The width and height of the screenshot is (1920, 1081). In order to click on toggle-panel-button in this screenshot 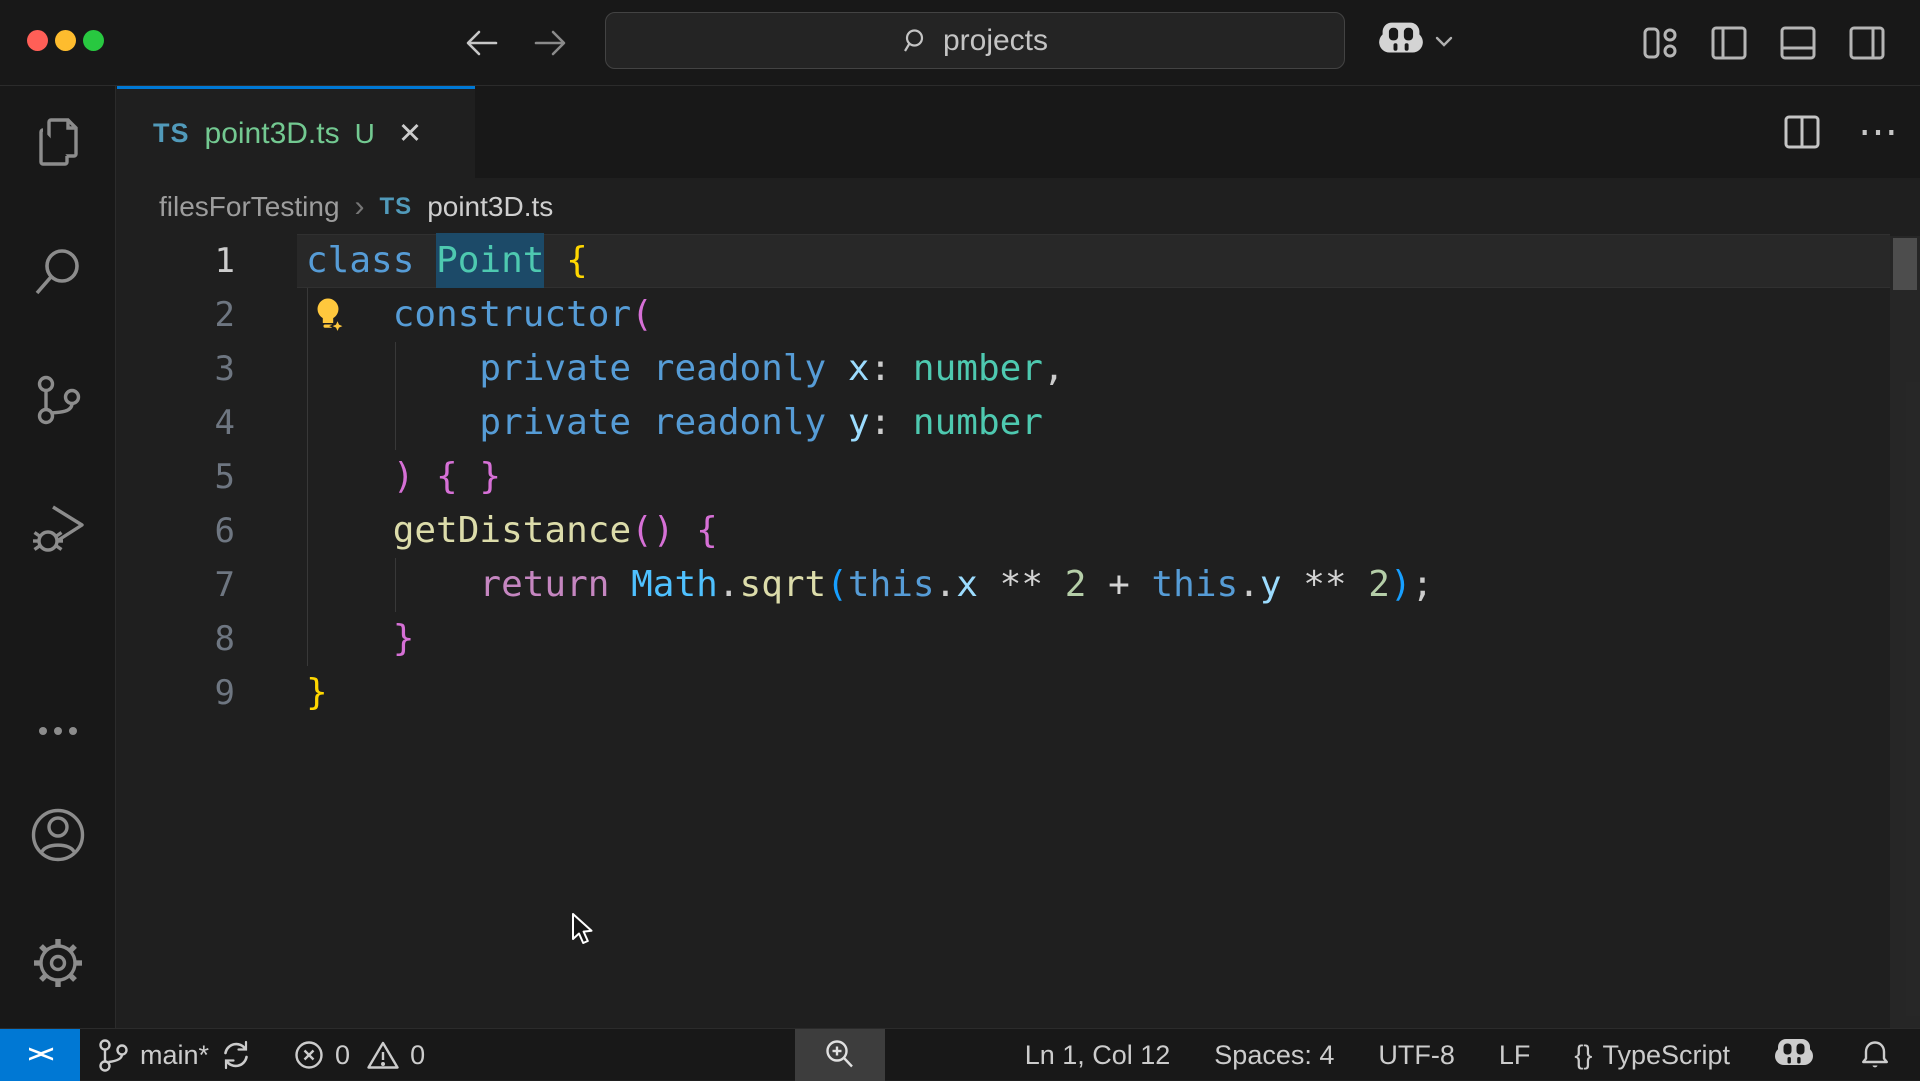, I will do `click(1798, 43)`.